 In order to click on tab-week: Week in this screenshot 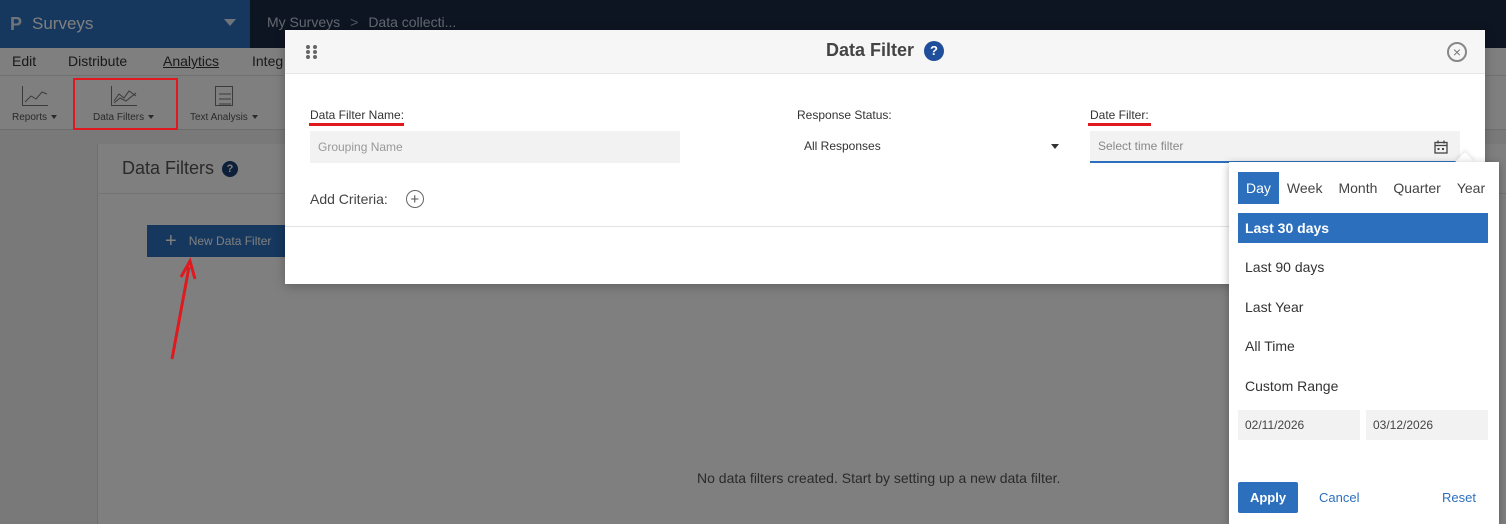, I will do `click(1305, 188)`.